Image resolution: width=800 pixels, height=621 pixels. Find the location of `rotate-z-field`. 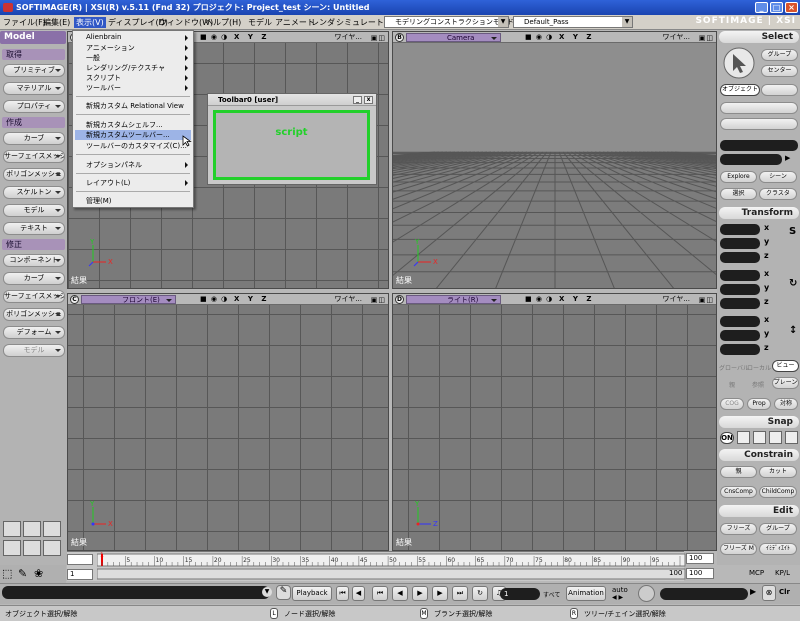

rotate-z-field is located at coordinates (740, 303).